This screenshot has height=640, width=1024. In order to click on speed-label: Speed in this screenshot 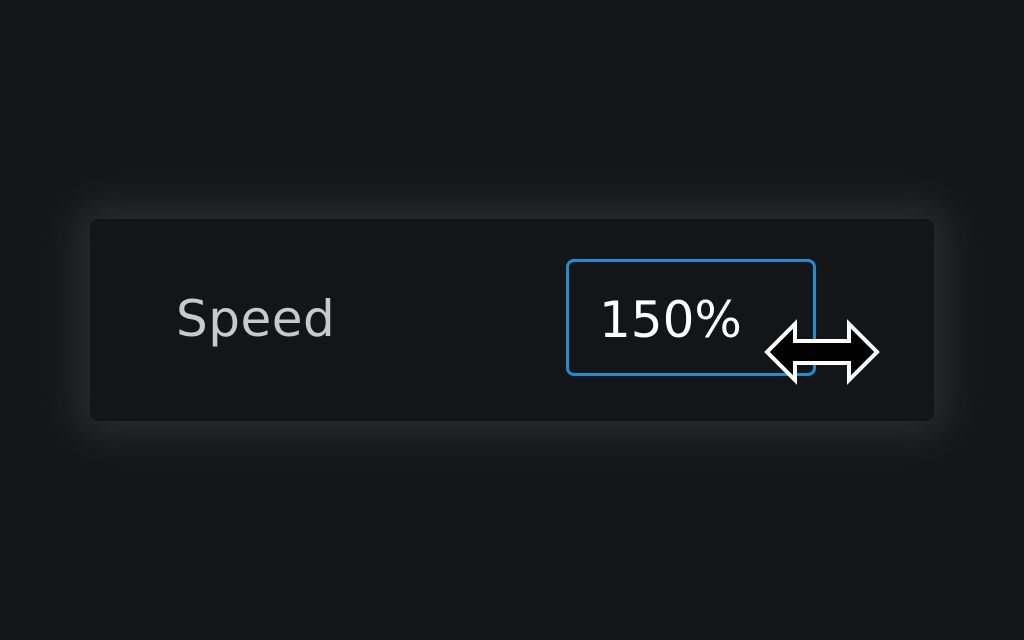, I will do `click(256, 319)`.